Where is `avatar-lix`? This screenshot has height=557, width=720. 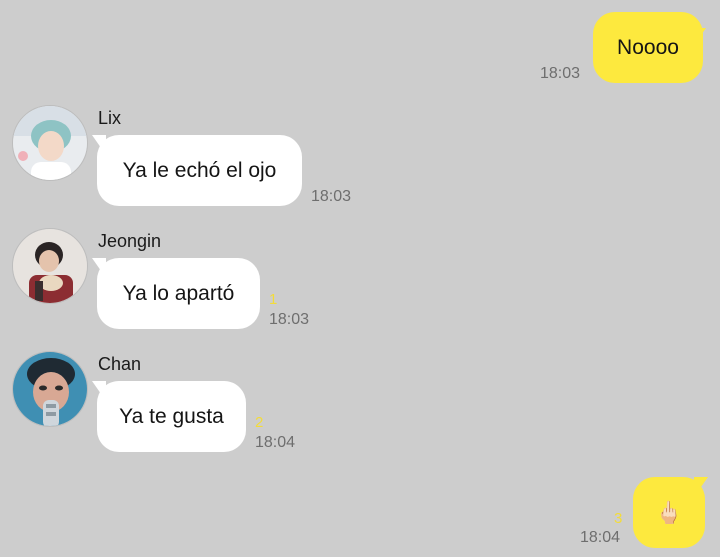
avatar-lix is located at coordinates (50, 143).